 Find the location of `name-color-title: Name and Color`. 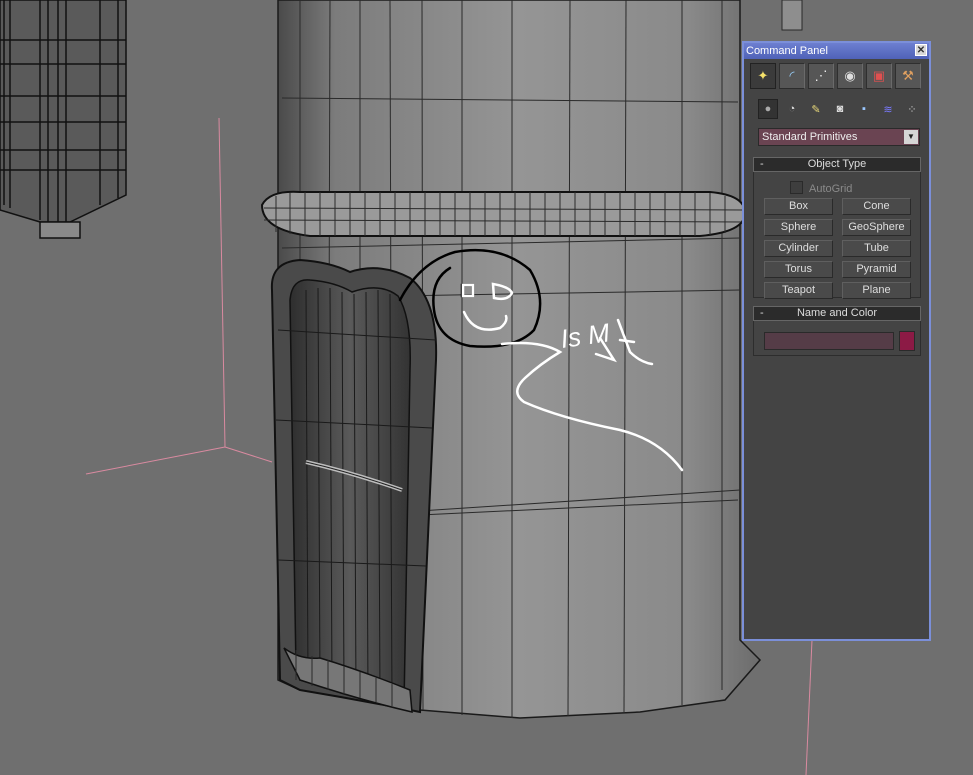

name-color-title: Name and Color is located at coordinates (837, 313).